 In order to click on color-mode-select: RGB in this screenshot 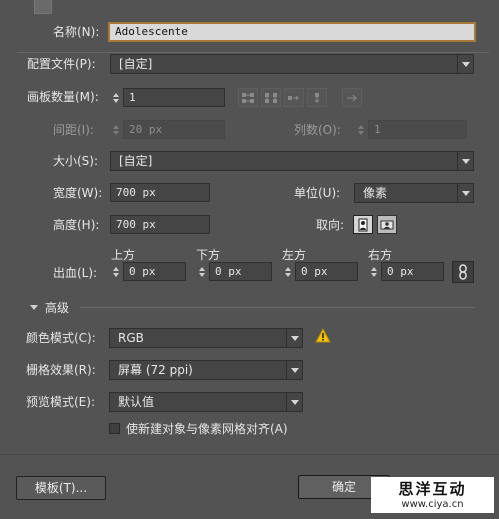, I will do `click(206, 338)`.